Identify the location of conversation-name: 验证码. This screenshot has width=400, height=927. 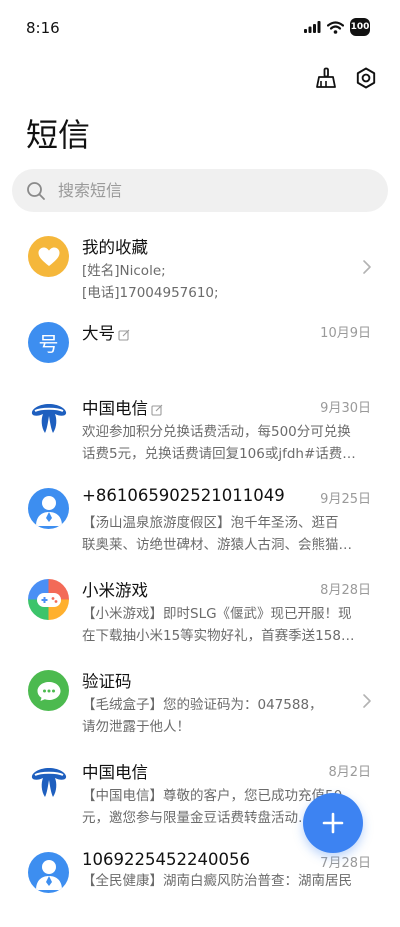
(107, 681).